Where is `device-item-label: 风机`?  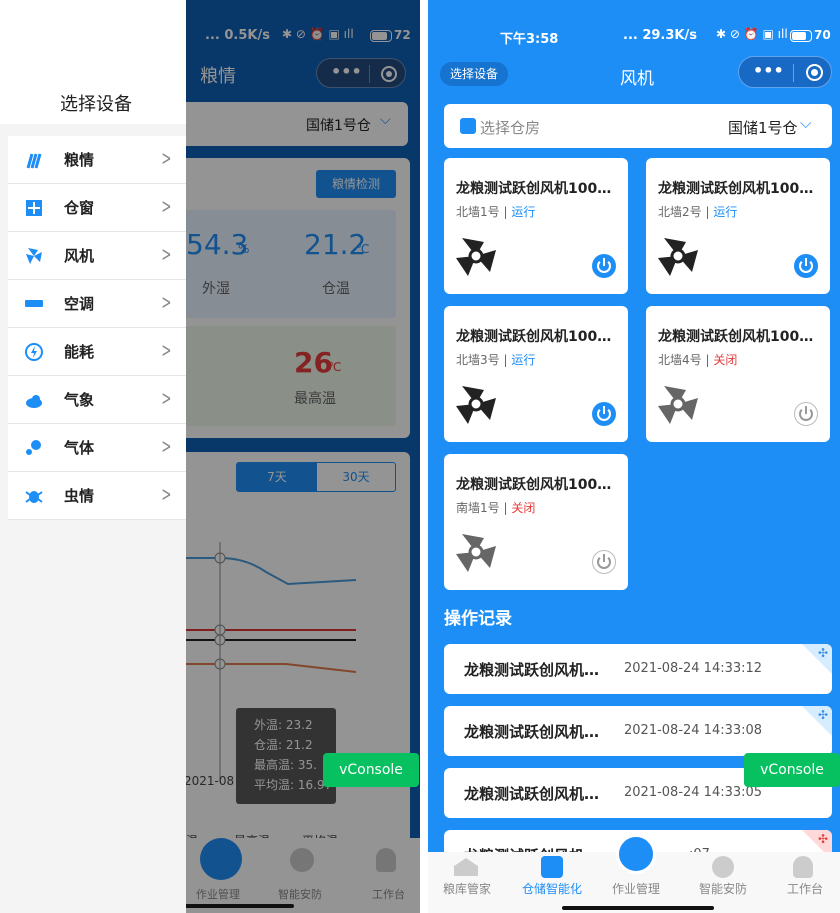
device-item-label: 风机 is located at coordinates (79, 256).